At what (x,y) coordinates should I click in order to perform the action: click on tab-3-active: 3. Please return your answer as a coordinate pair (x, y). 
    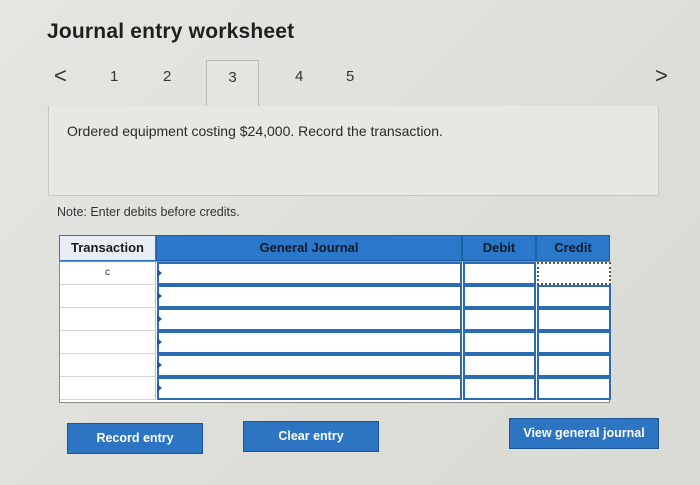
    Looking at the image, I should click on (232, 84).